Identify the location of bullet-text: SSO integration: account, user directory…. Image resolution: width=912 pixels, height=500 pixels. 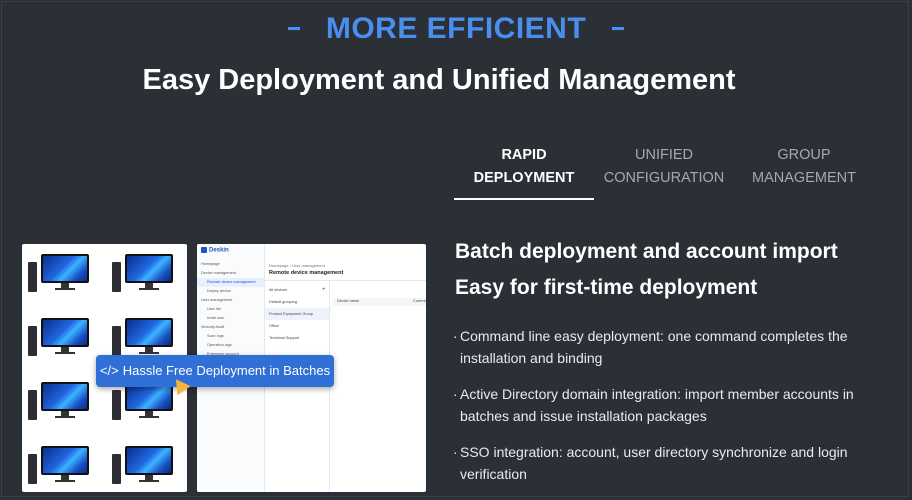
(654, 463).